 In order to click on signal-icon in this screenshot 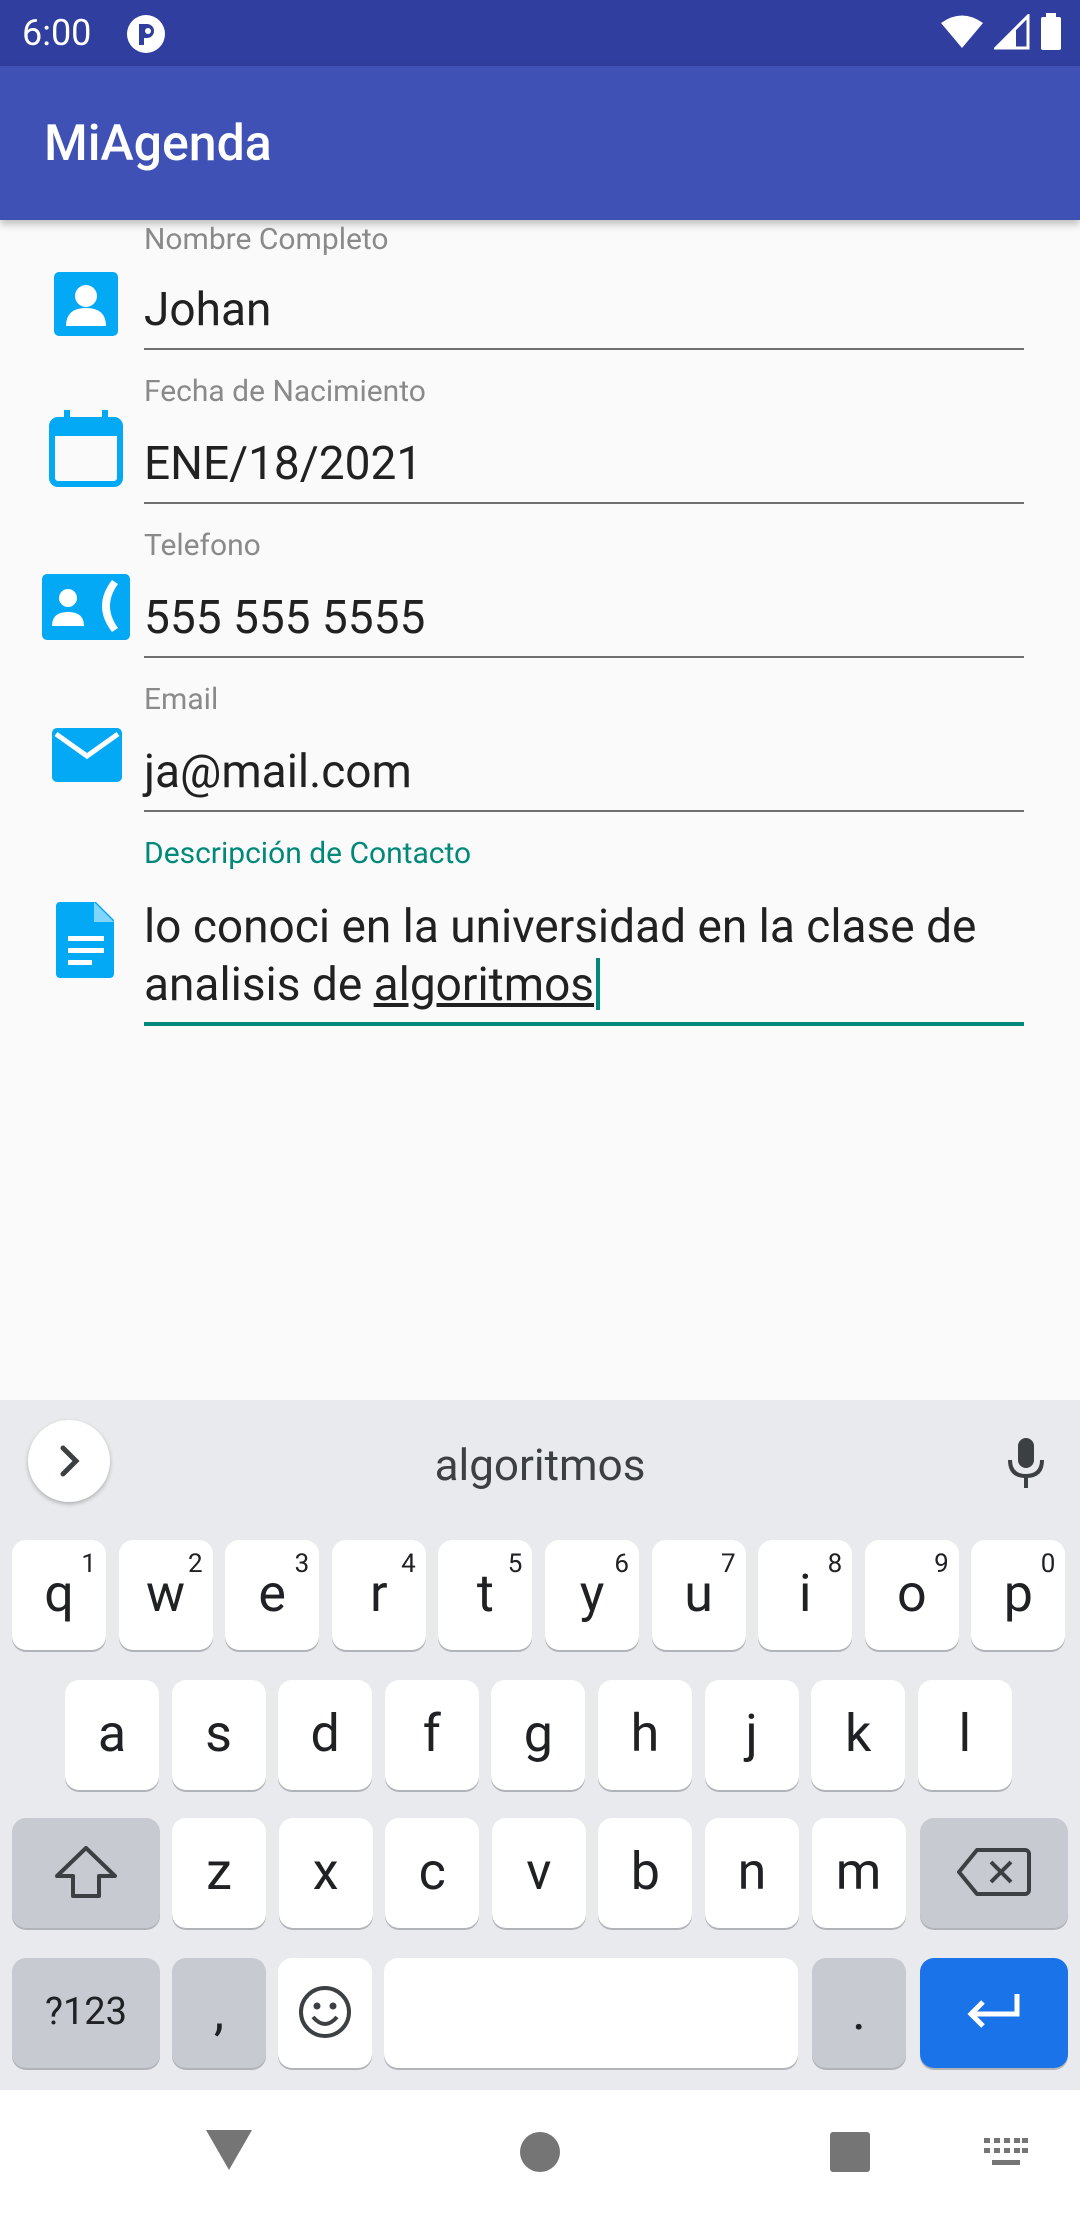, I will do `click(1011, 33)`.